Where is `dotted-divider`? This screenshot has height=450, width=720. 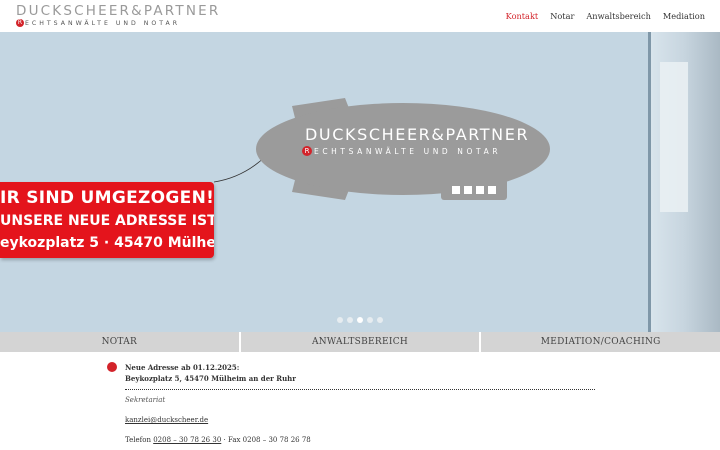
dotted-divider is located at coordinates (360, 389).